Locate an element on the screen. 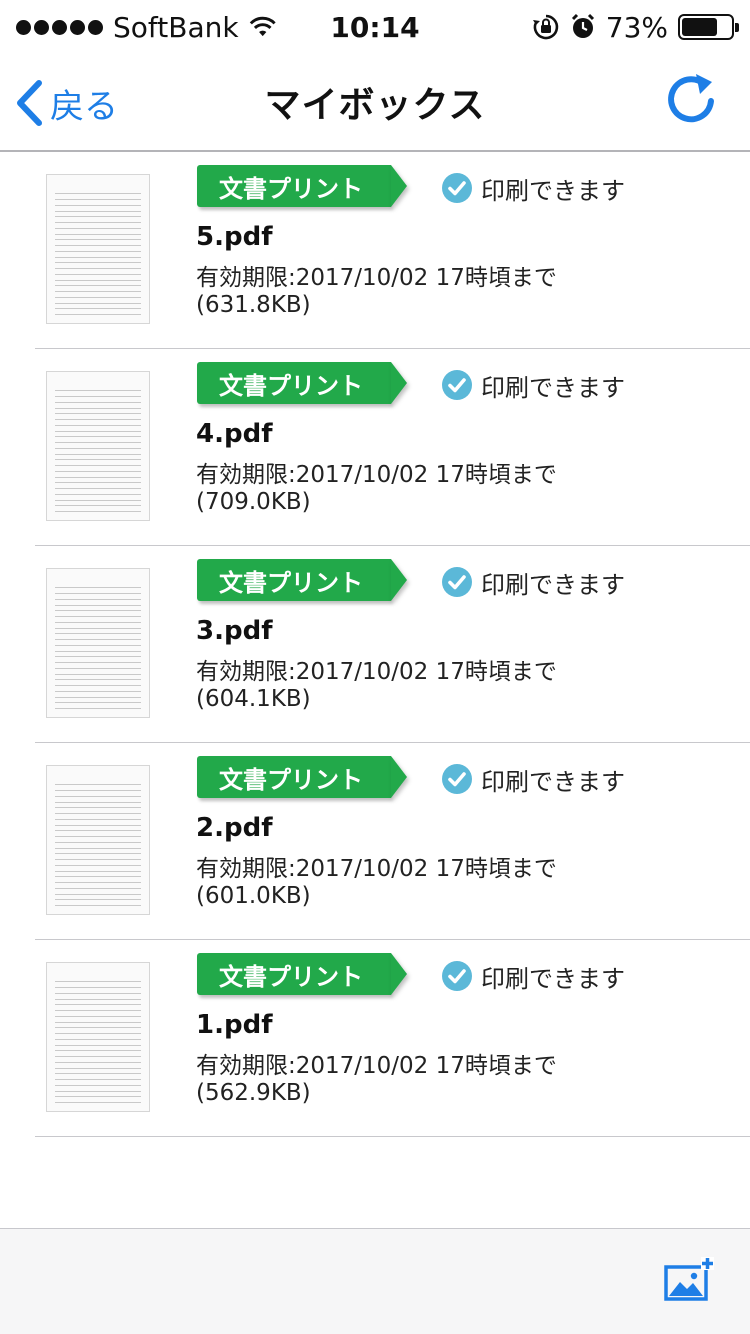  wifi-icon is located at coordinates (262, 26).